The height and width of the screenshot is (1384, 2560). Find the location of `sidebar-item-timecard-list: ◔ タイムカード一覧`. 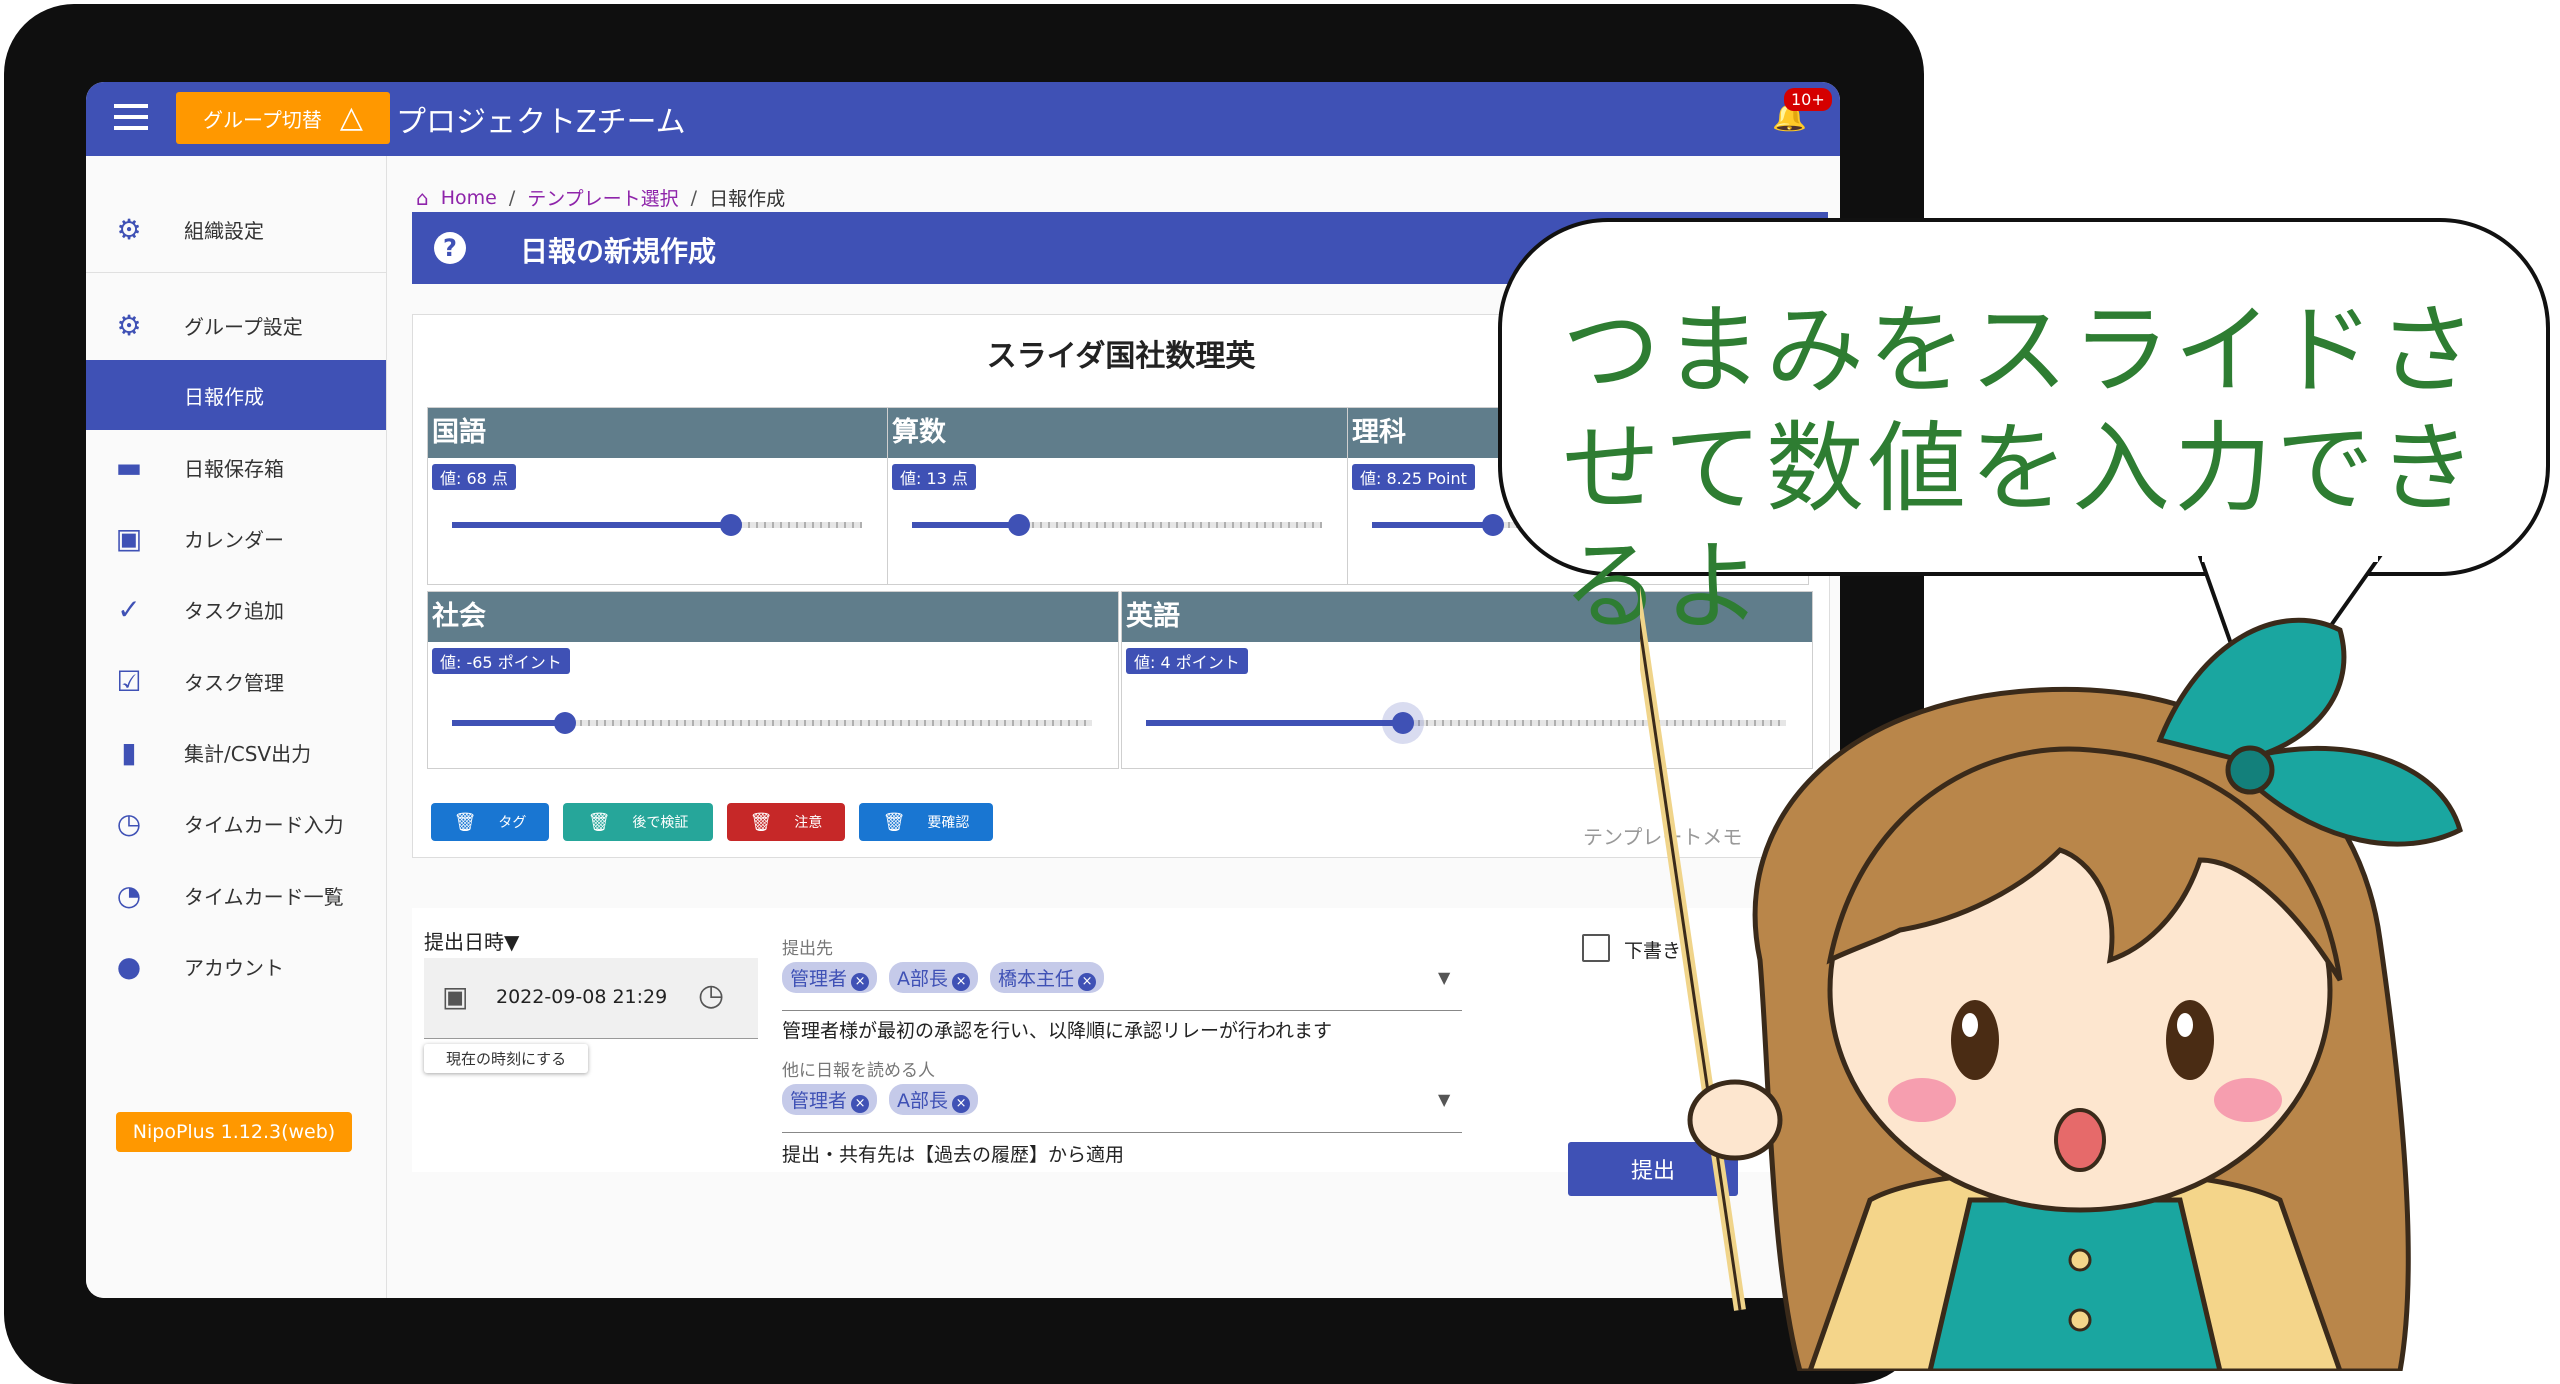

sidebar-item-timecard-list: ◔ タイムカード一覧 is located at coordinates (236, 895).